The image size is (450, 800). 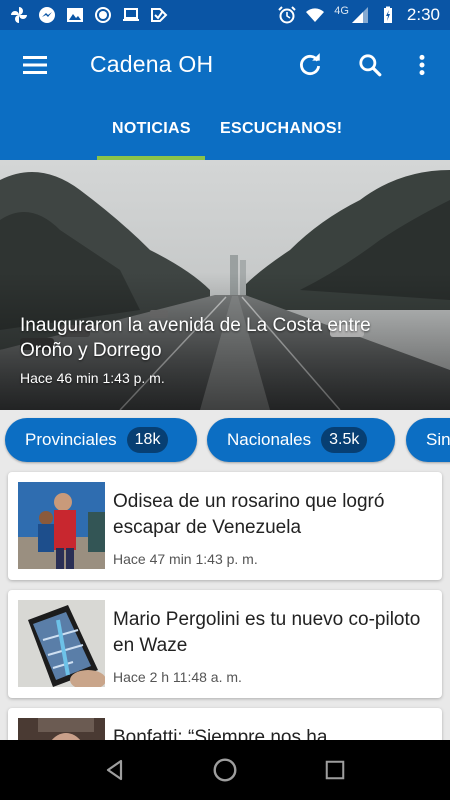 I want to click on wifi-icon, so click(x=315, y=15).